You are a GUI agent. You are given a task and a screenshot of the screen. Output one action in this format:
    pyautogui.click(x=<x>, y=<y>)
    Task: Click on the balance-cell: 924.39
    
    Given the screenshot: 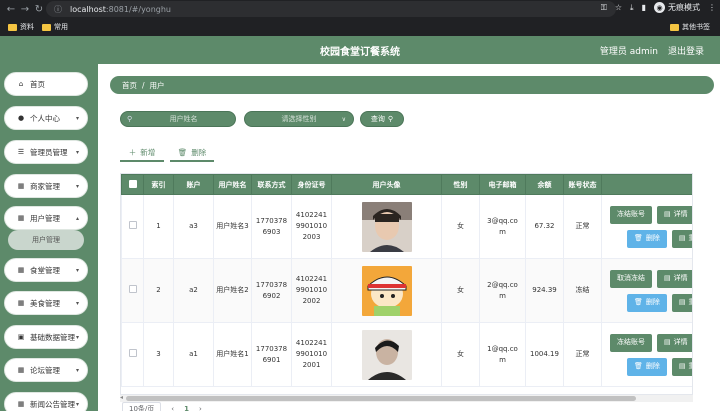 What is the action you would take?
    pyautogui.click(x=544, y=290)
    